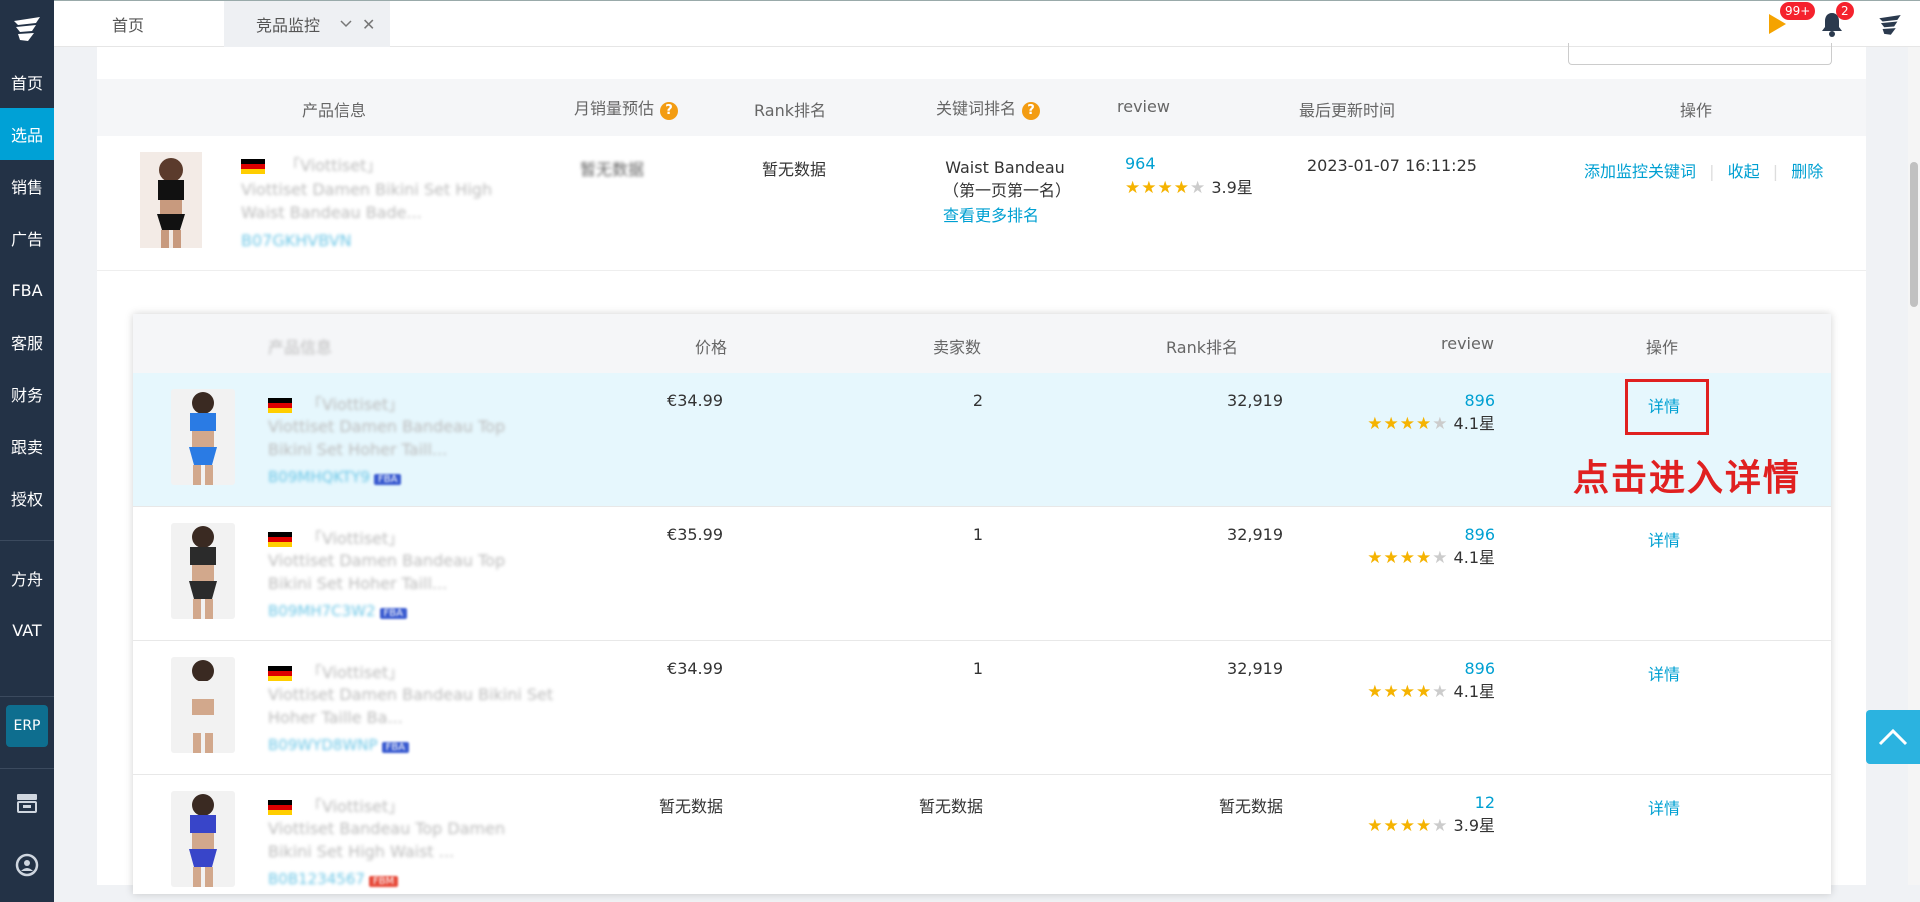  Describe the element at coordinates (300, 347) in the screenshot. I see `col-product-info: 产品信息` at that location.